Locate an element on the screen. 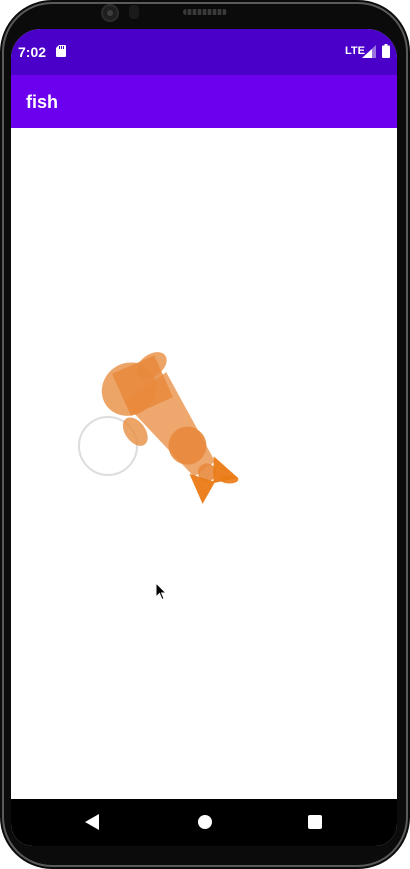 This screenshot has width=410, height=869. mouse-cursor-icon is located at coordinates (161, 591).